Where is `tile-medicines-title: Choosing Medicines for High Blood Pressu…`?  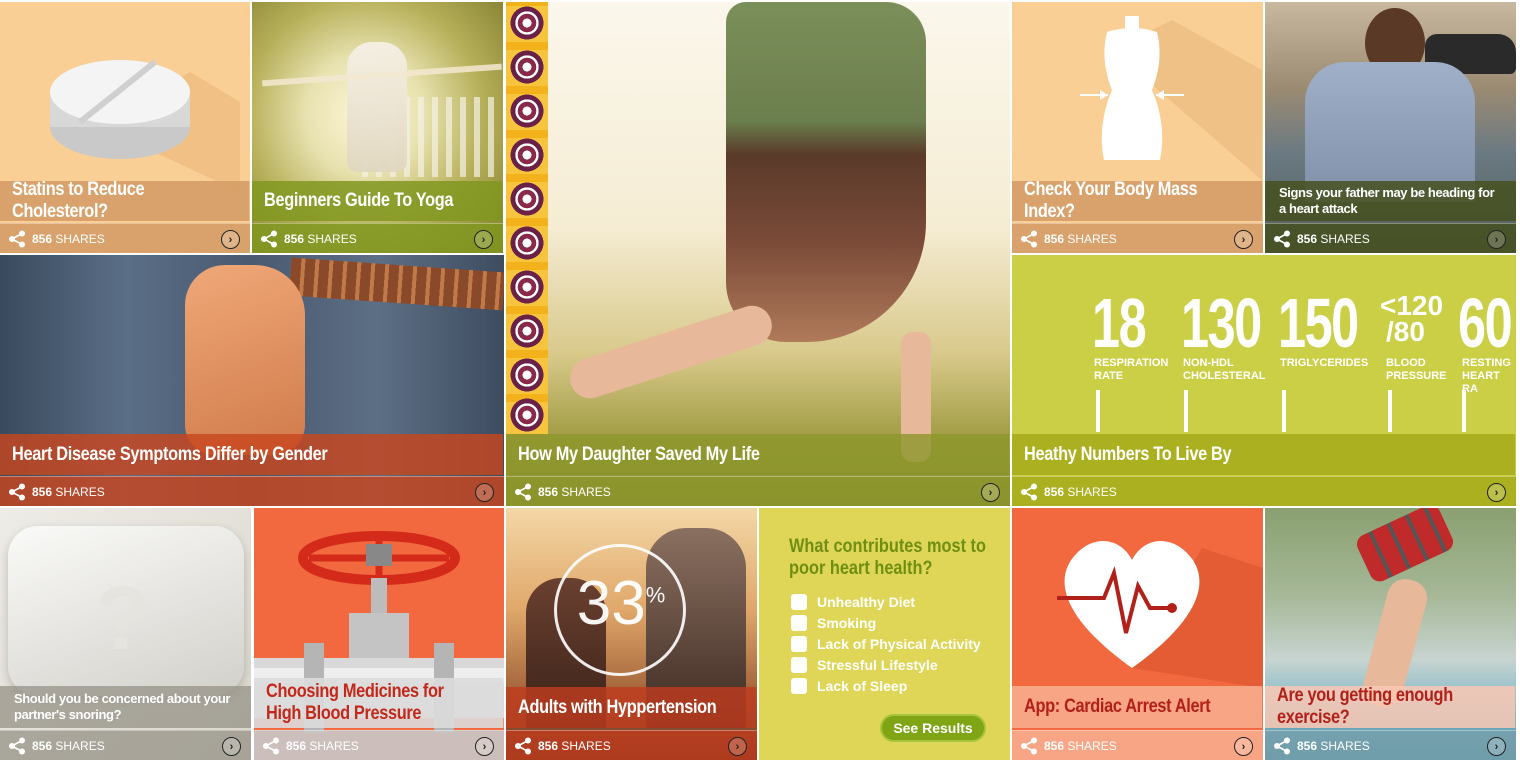
tile-medicines-title: Choosing Medicines for High Blood Pressu… is located at coordinates (379, 703).